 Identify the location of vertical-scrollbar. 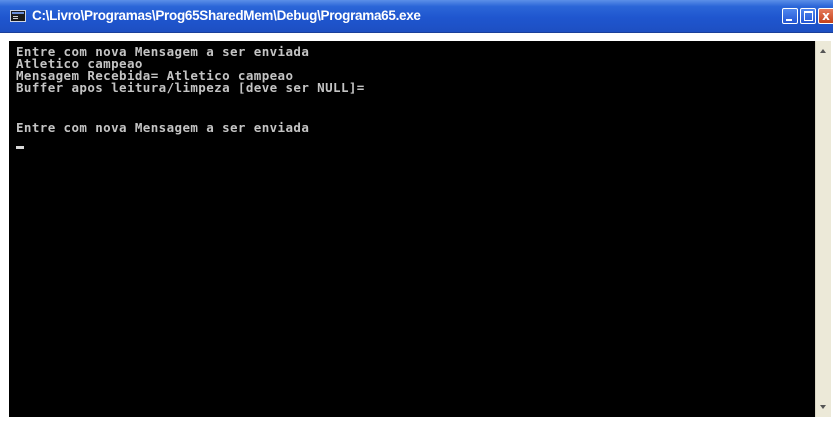
(823, 229).